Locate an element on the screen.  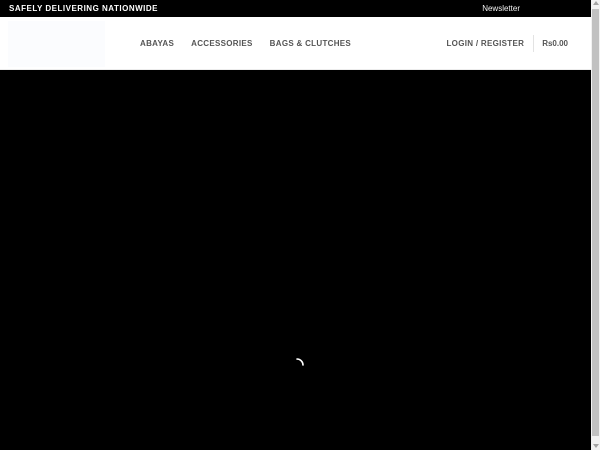
nav-item-accessories: ACCESSORIES is located at coordinates (222, 43).